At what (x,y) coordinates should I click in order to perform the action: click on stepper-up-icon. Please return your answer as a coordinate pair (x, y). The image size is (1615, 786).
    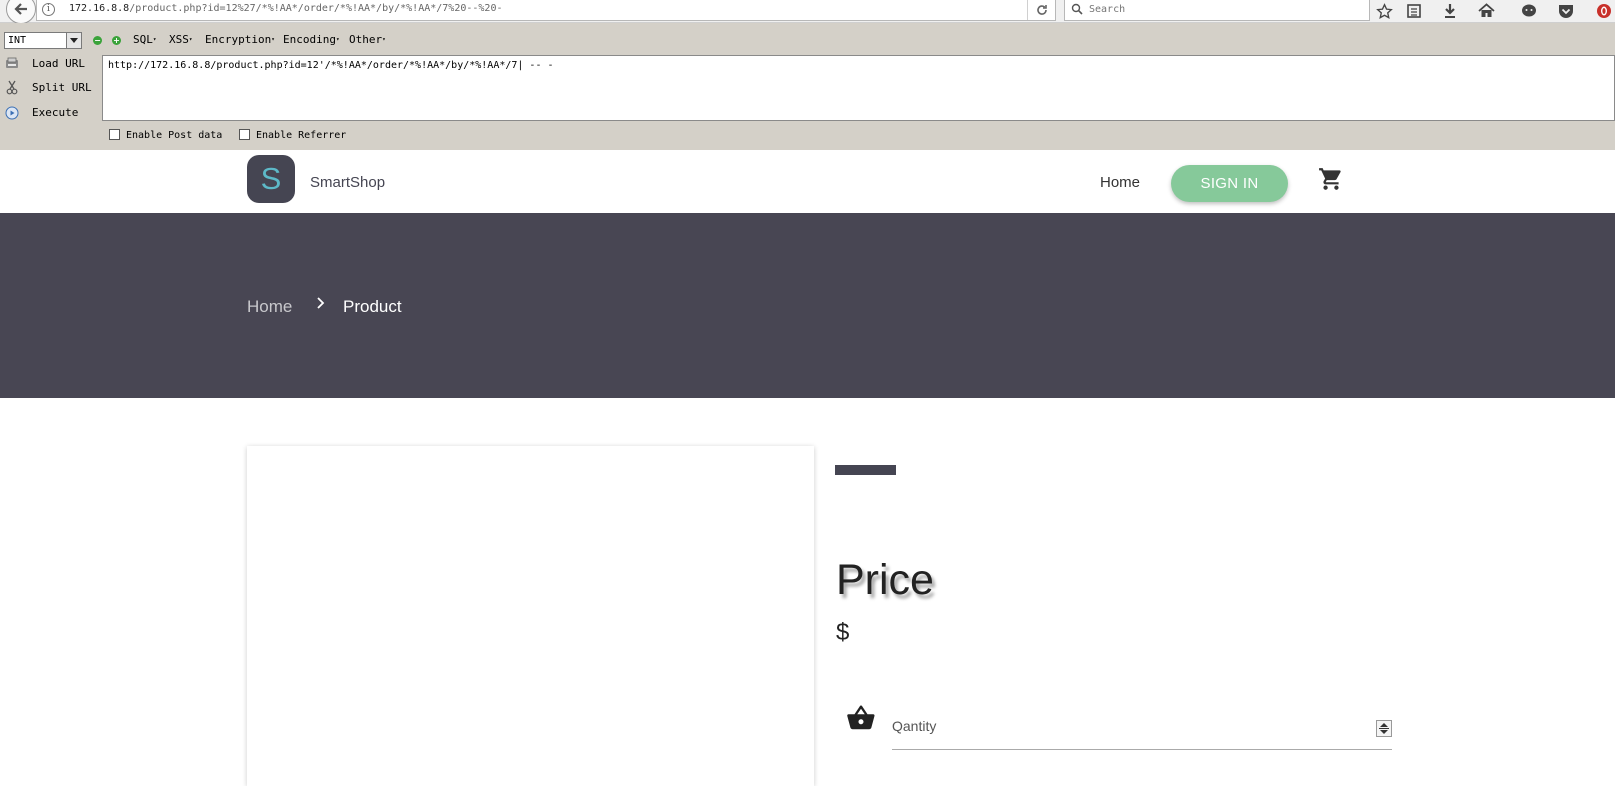
    Looking at the image, I should click on (1384, 725).